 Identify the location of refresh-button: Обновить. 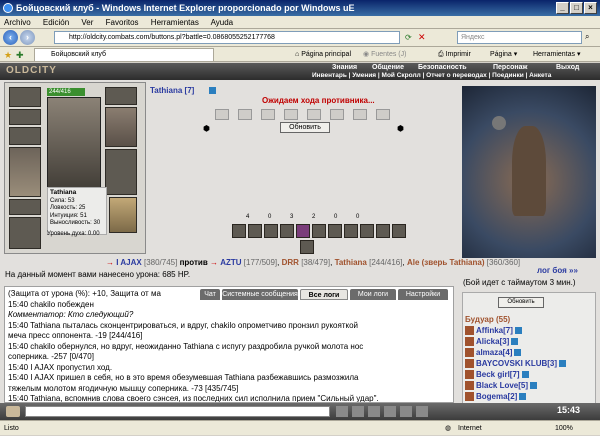
(305, 127).